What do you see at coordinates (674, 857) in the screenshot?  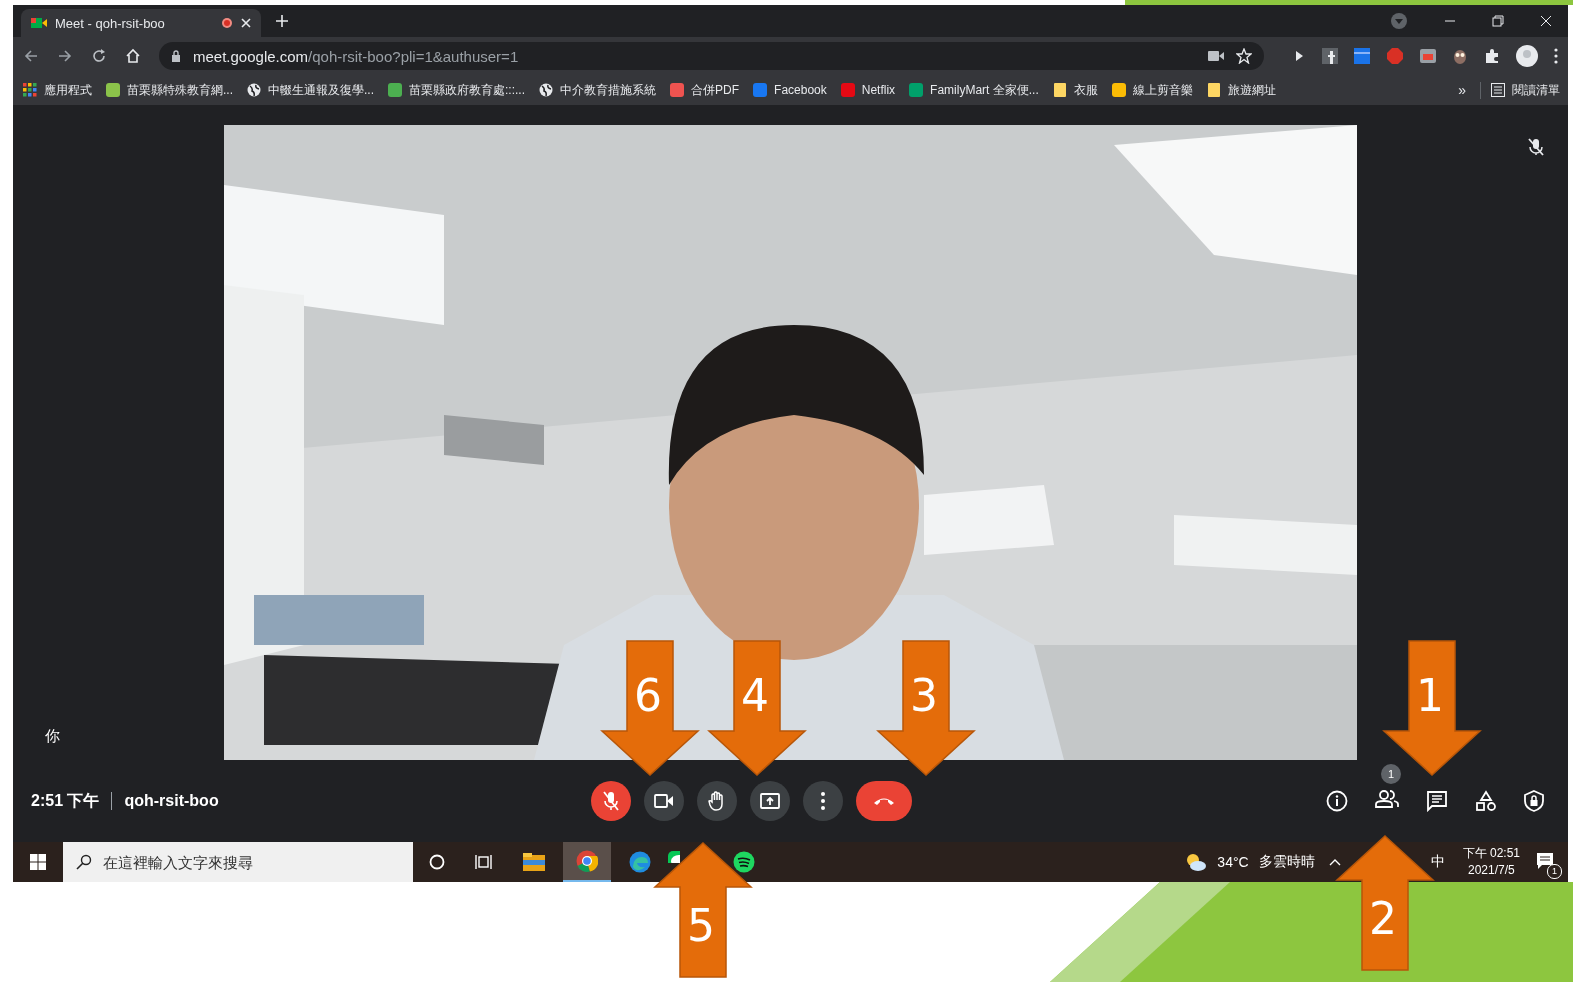 I see `chat-app-icon` at bounding box center [674, 857].